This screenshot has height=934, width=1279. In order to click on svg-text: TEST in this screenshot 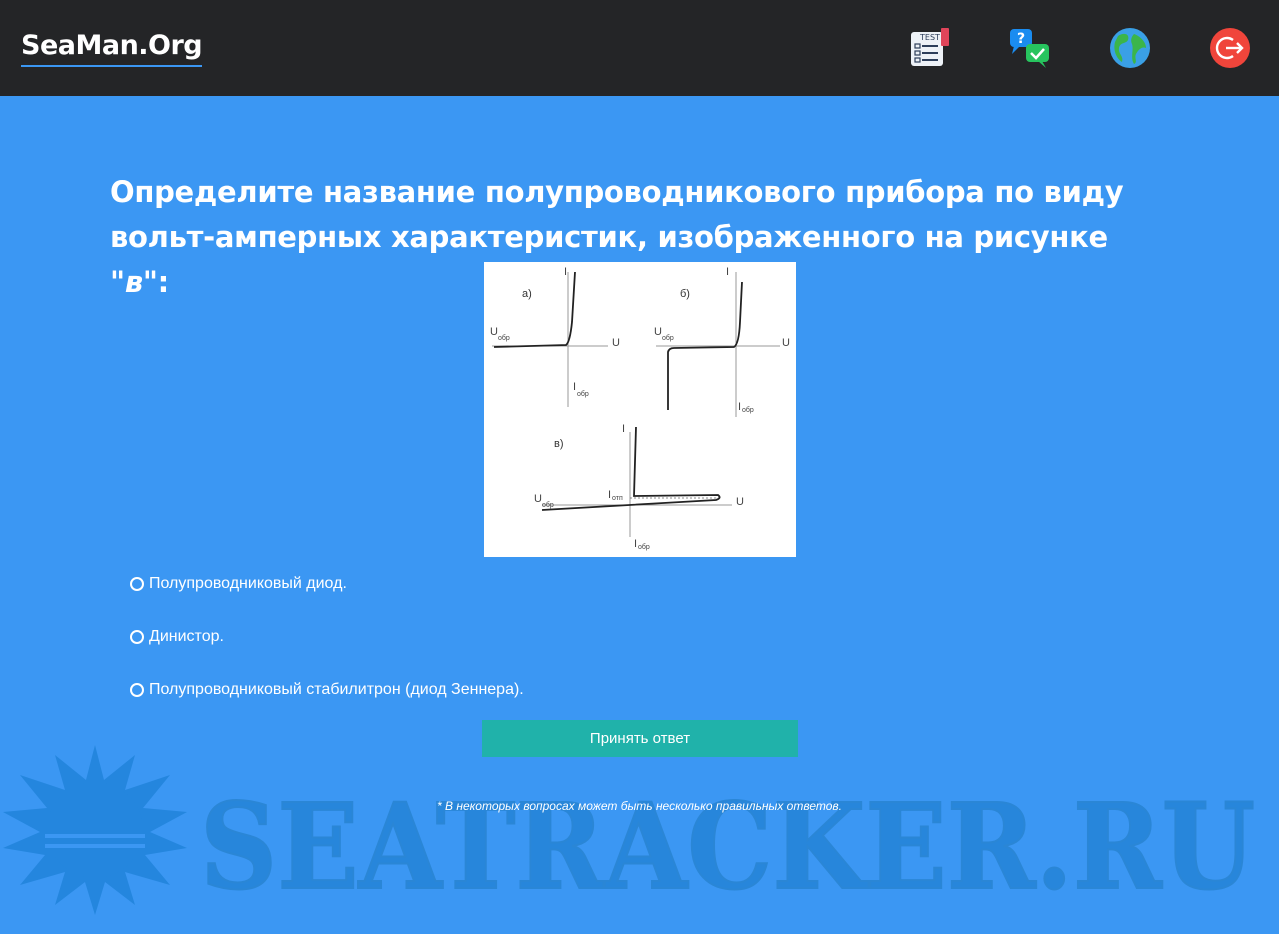, I will do `click(929, 37)`.